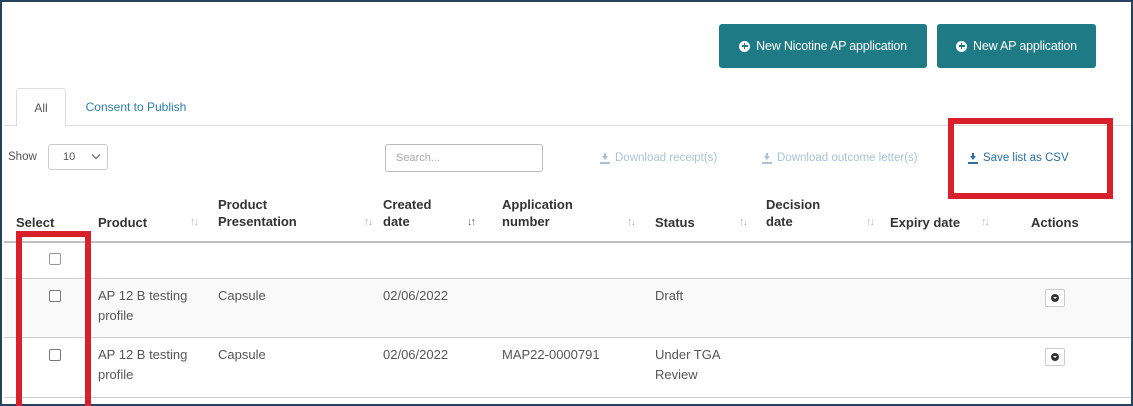  Describe the element at coordinates (136, 107) in the screenshot. I see `tab-consent-to-publish: Consent to Publish` at that location.